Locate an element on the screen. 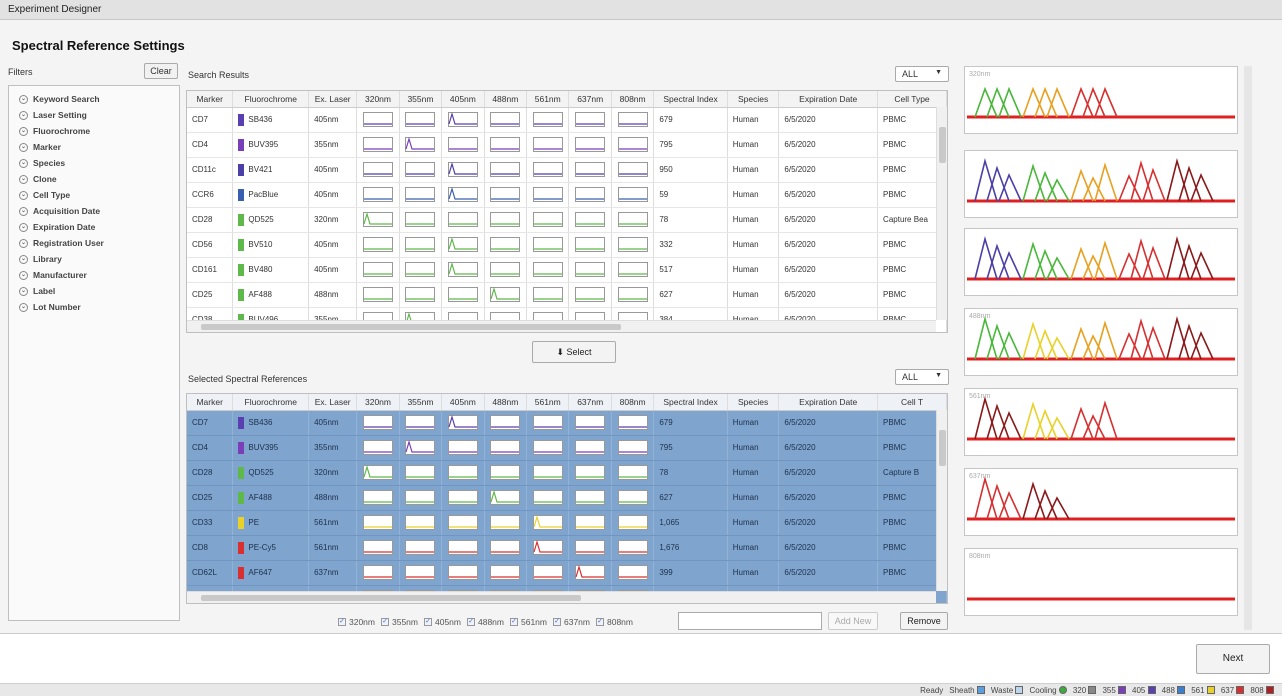 The width and height of the screenshot is (1282, 696). filter-item: ⌄ Lot Number is located at coordinates (94, 307).